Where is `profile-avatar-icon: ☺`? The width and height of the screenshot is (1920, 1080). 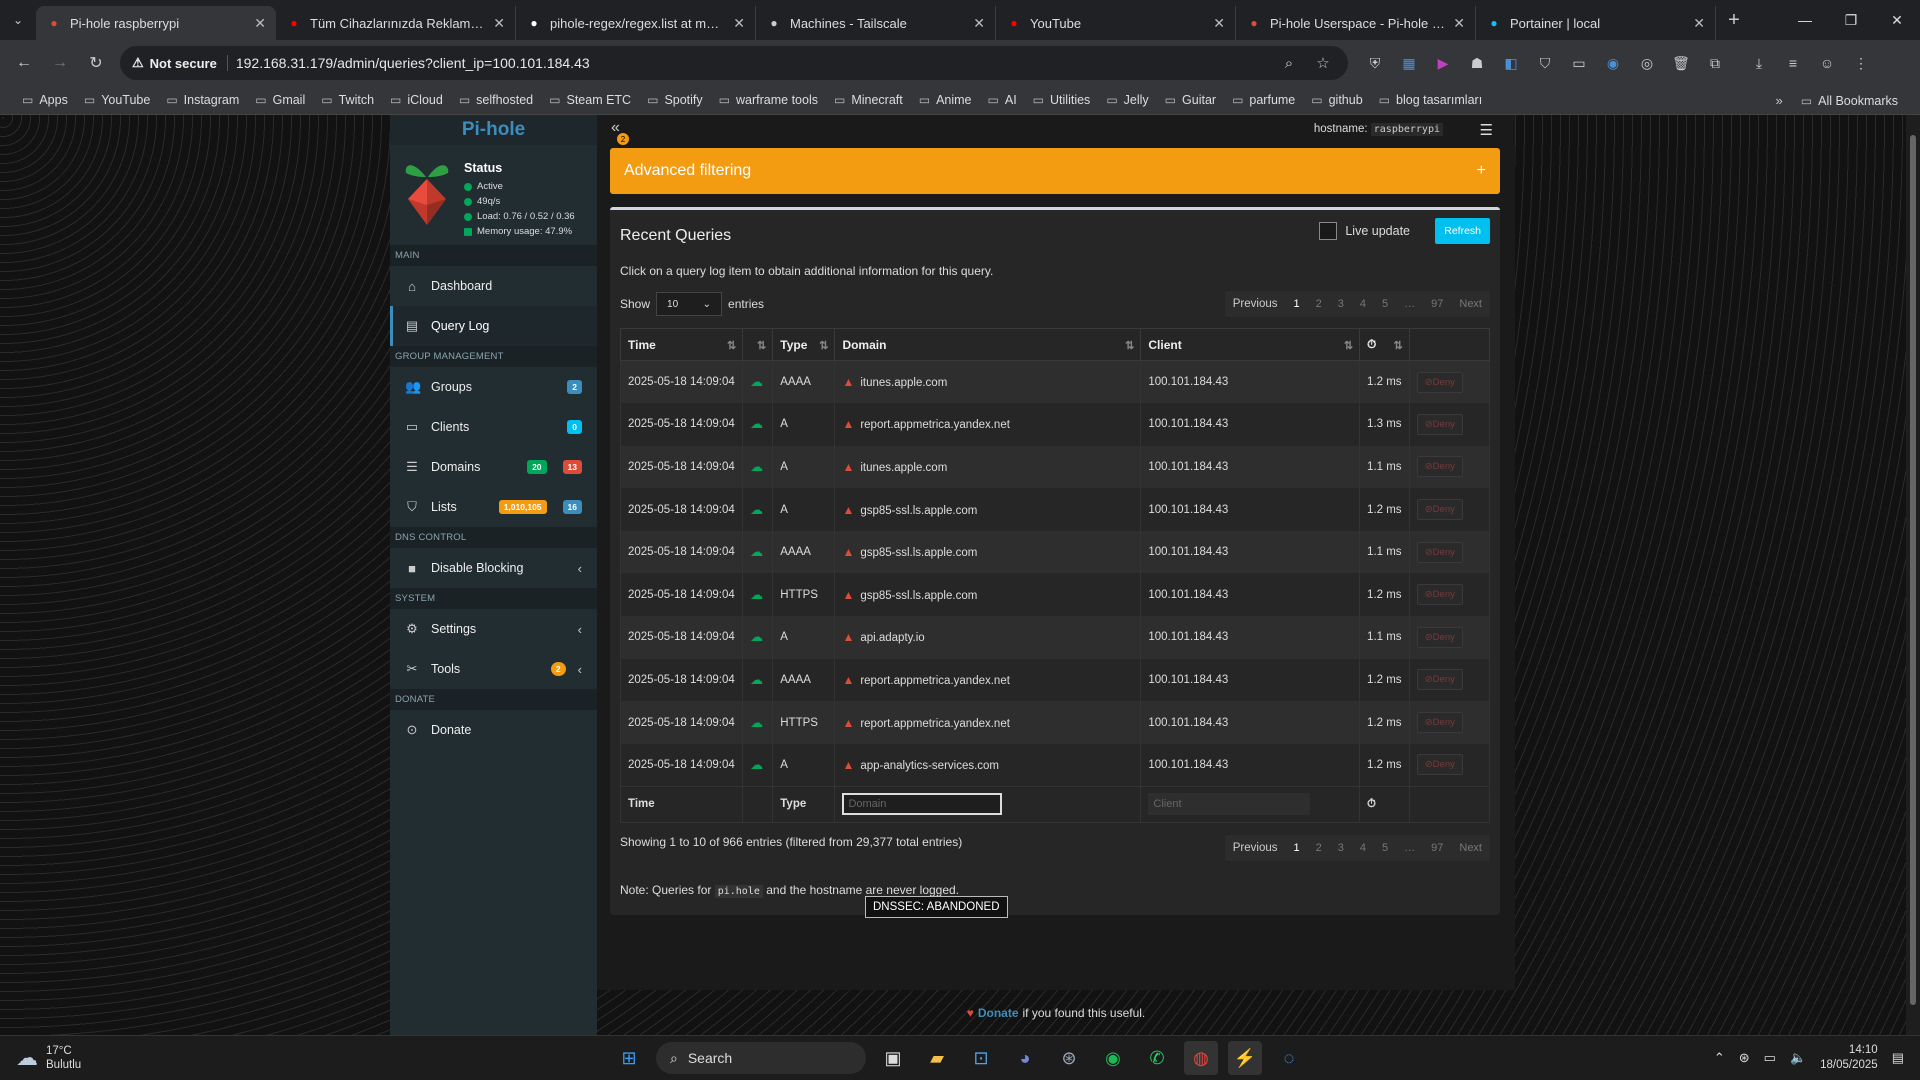 profile-avatar-icon: ☺ is located at coordinates (1827, 63).